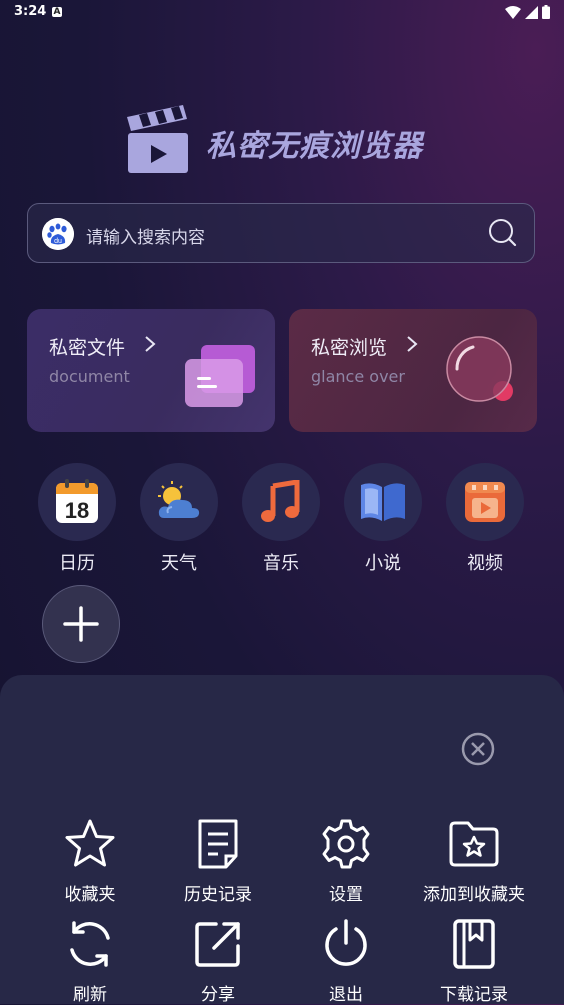  What do you see at coordinates (346, 844) in the screenshot?
I see `gear-icon` at bounding box center [346, 844].